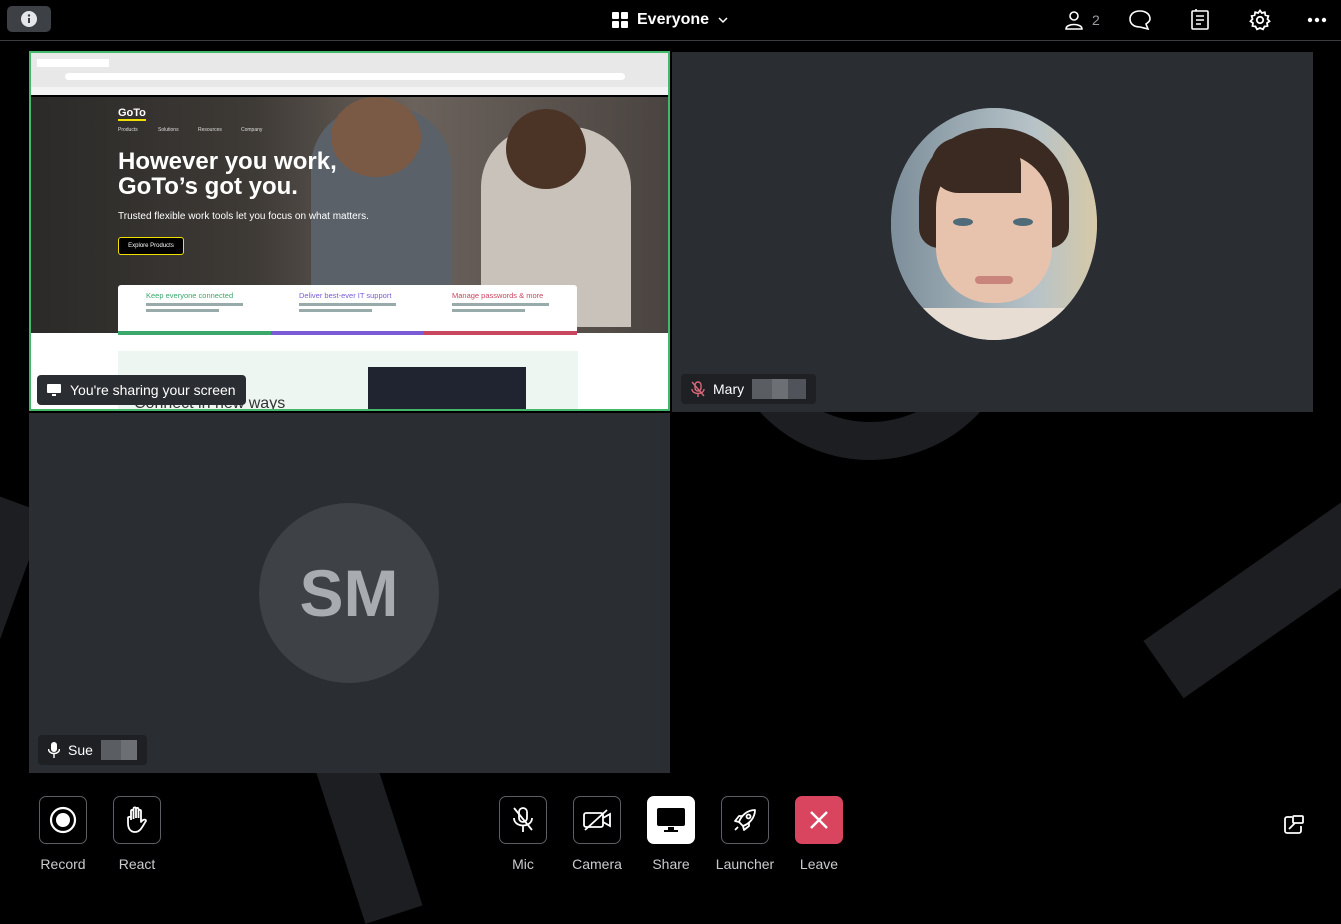 The height and width of the screenshot is (924, 1341). I want to click on notes-button, so click(1200, 20).